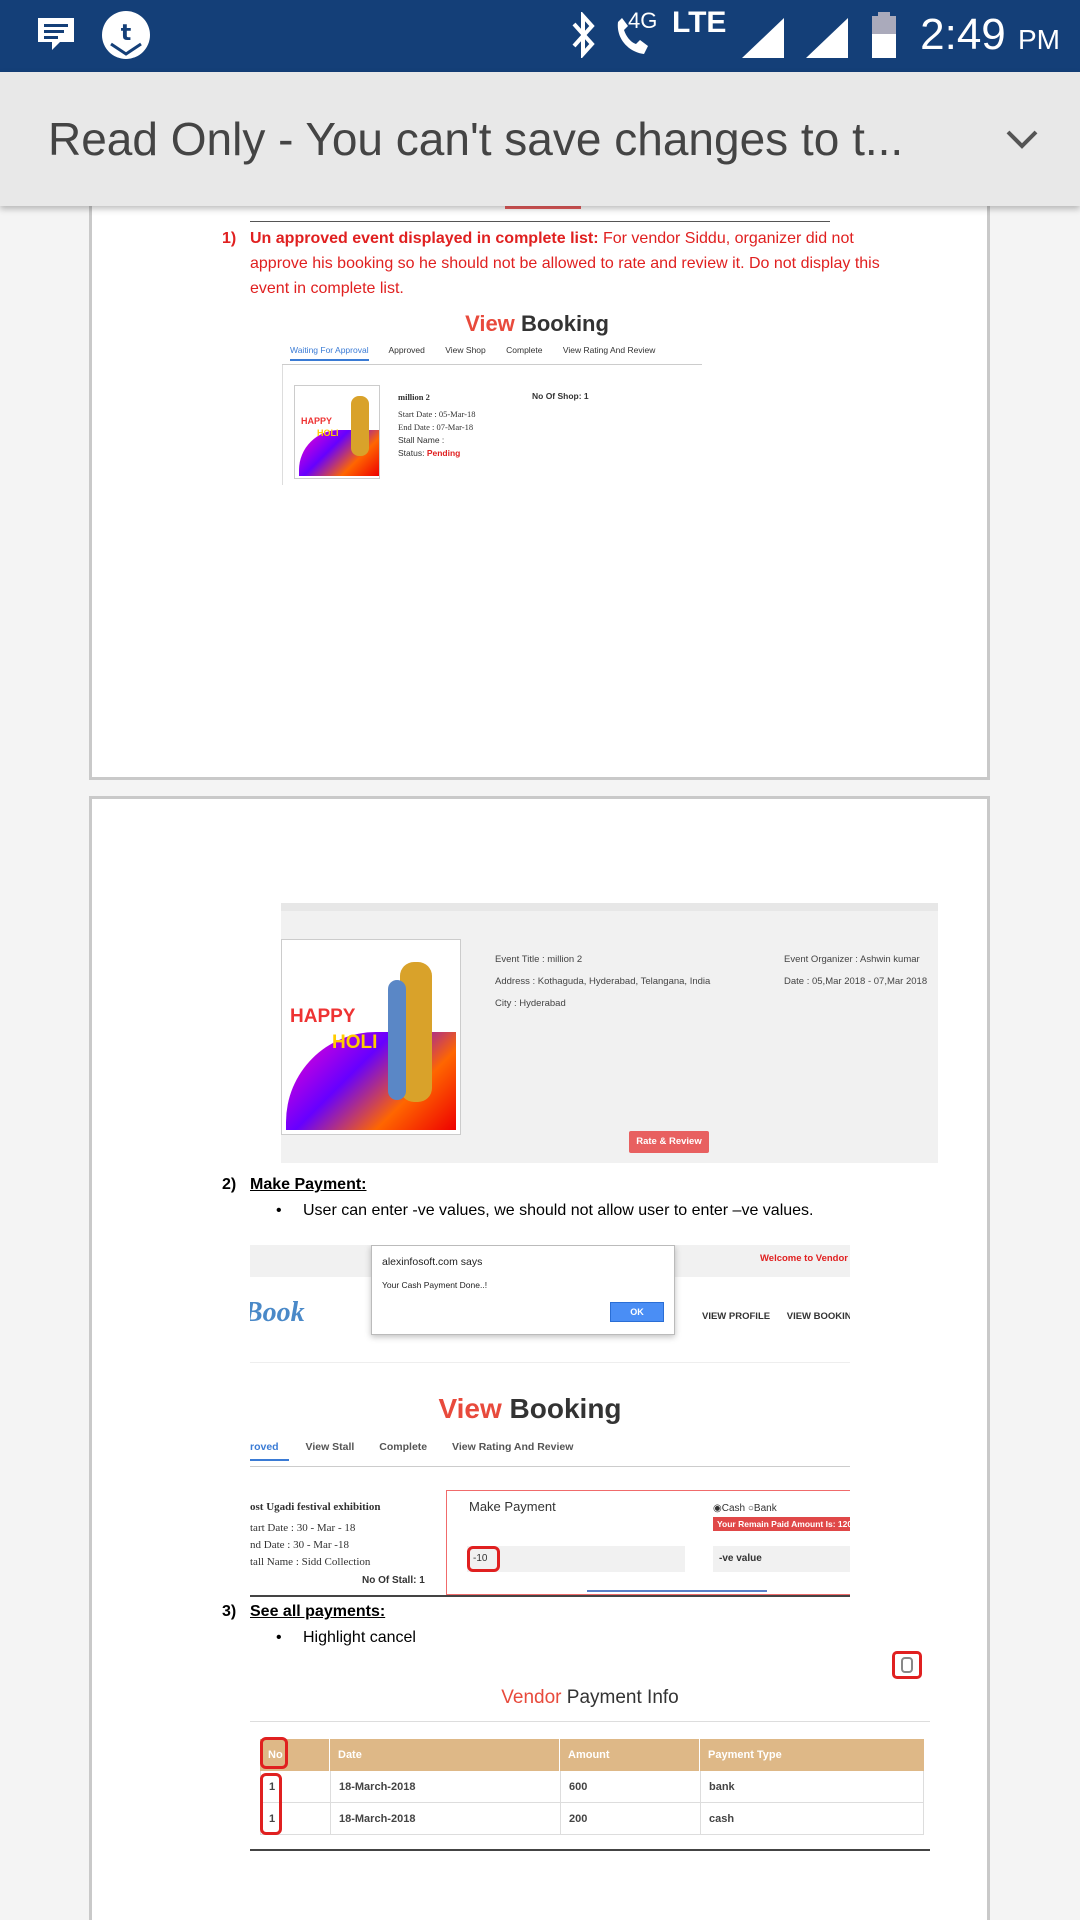 The width and height of the screenshot is (1080, 1920). What do you see at coordinates (229, 1611) in the screenshot?
I see `issue-number: 3)` at bounding box center [229, 1611].